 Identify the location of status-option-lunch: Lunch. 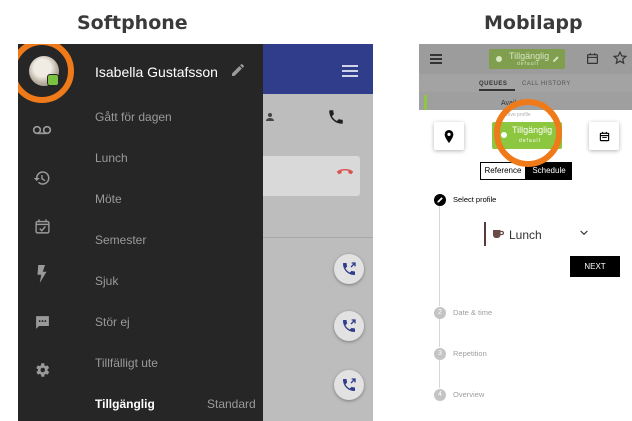
(111, 158).